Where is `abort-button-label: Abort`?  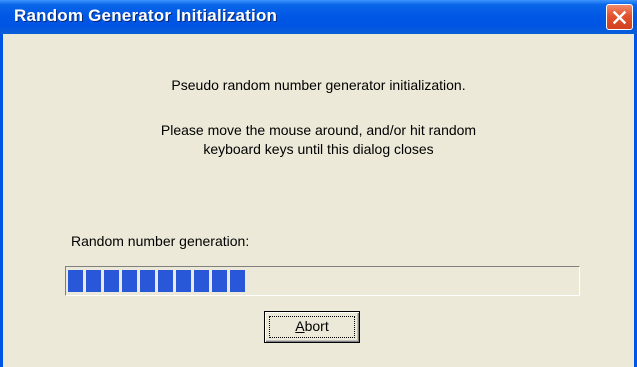
abort-button-label: Abort is located at coordinates (312, 326).